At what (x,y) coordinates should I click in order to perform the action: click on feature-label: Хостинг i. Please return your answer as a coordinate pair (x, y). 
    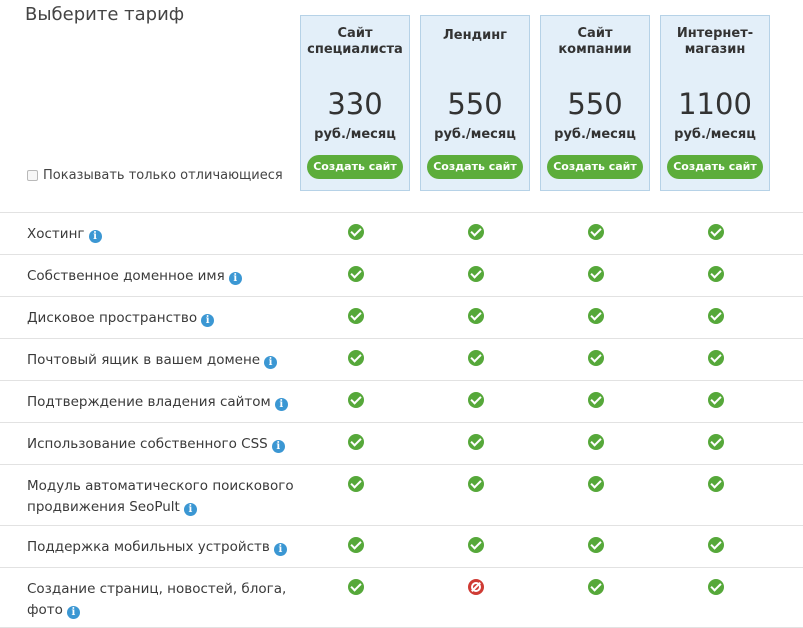
    Looking at the image, I should click on (64, 234).